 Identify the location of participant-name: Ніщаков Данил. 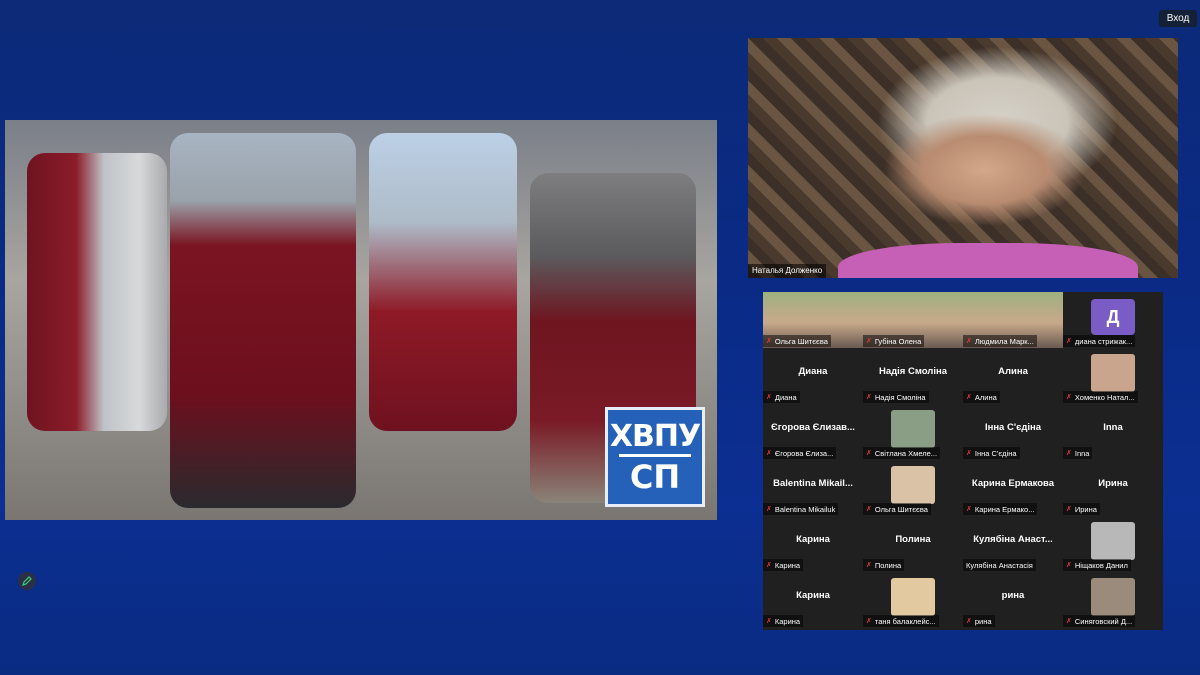
(1101, 565).